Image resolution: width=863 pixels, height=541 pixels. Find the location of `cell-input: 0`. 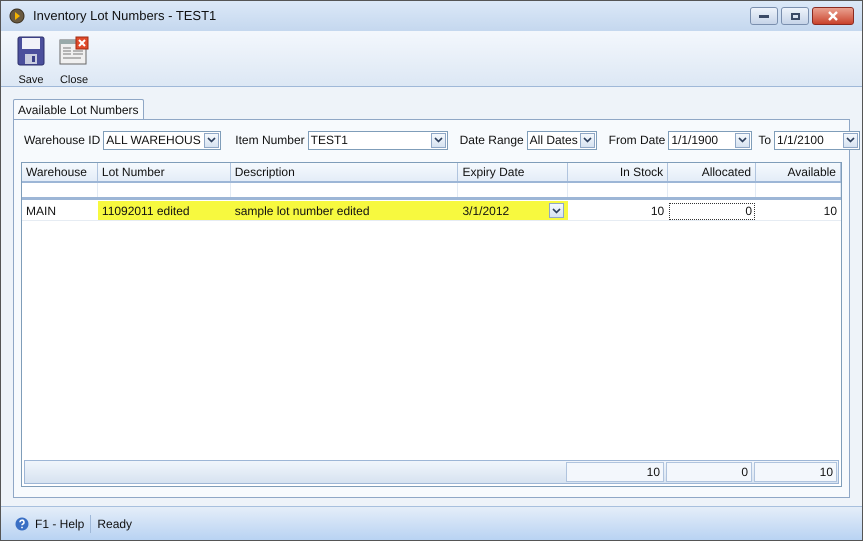

cell-input: 0 is located at coordinates (712, 211).